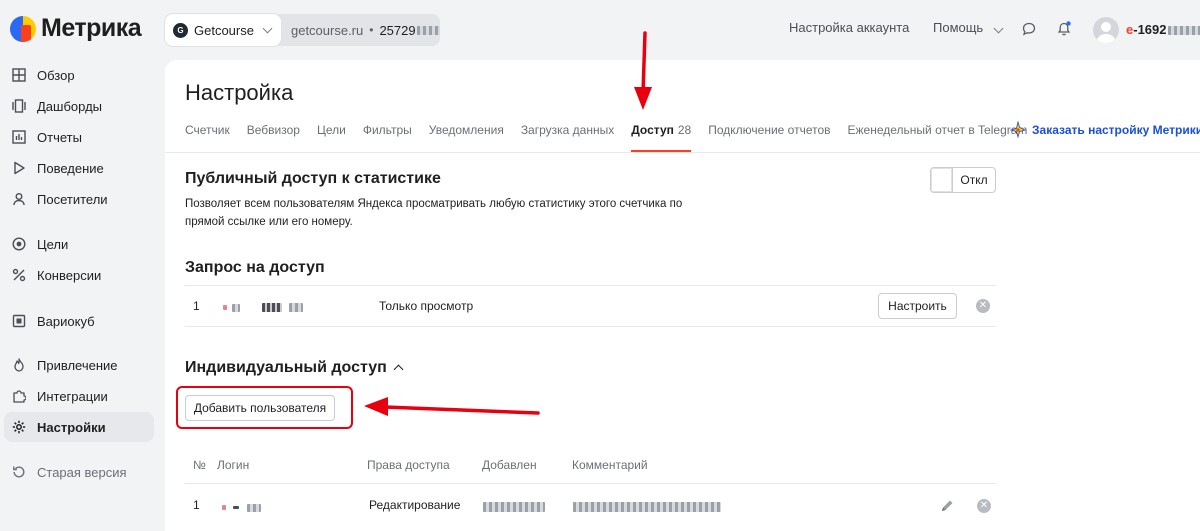 Image resolution: width=1200 pixels, height=531 pixels. I want to click on user-login: e-1692, so click(1163, 29).